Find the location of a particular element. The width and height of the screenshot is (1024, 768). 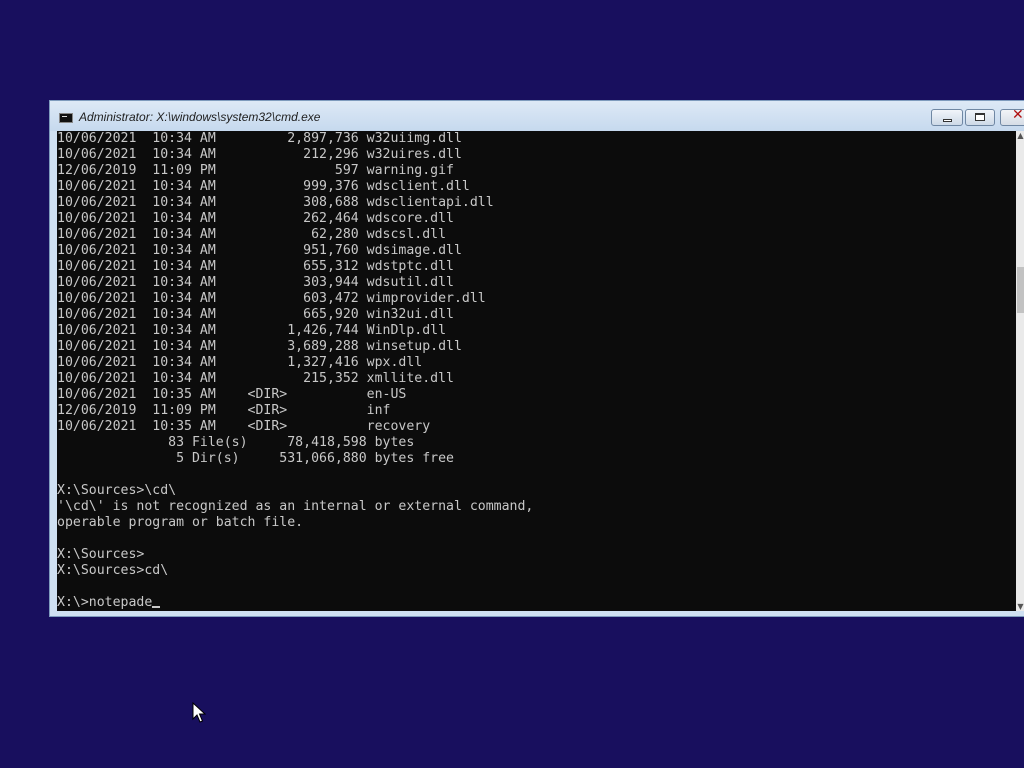

maximize-icon is located at coordinates (980, 117).